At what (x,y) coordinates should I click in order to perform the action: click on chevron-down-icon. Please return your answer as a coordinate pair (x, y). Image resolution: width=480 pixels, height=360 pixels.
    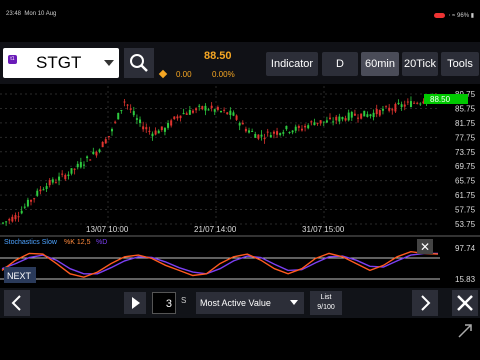
    Looking at the image, I should click on (109, 63).